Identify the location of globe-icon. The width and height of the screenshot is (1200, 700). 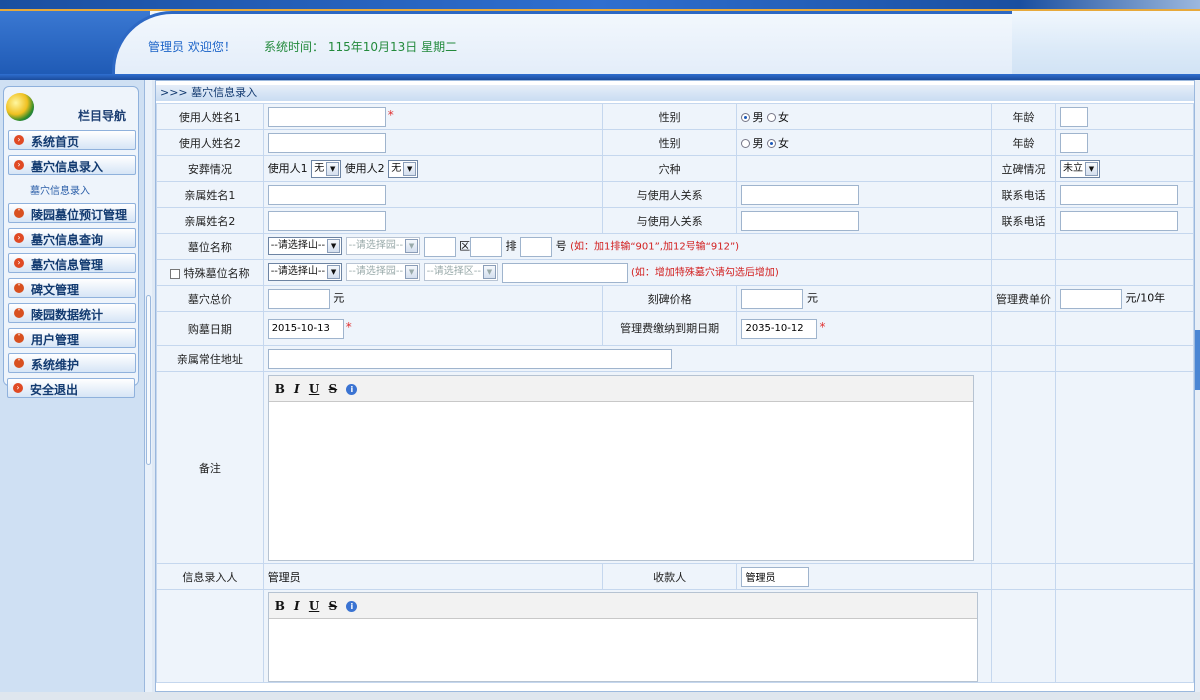
(20, 107).